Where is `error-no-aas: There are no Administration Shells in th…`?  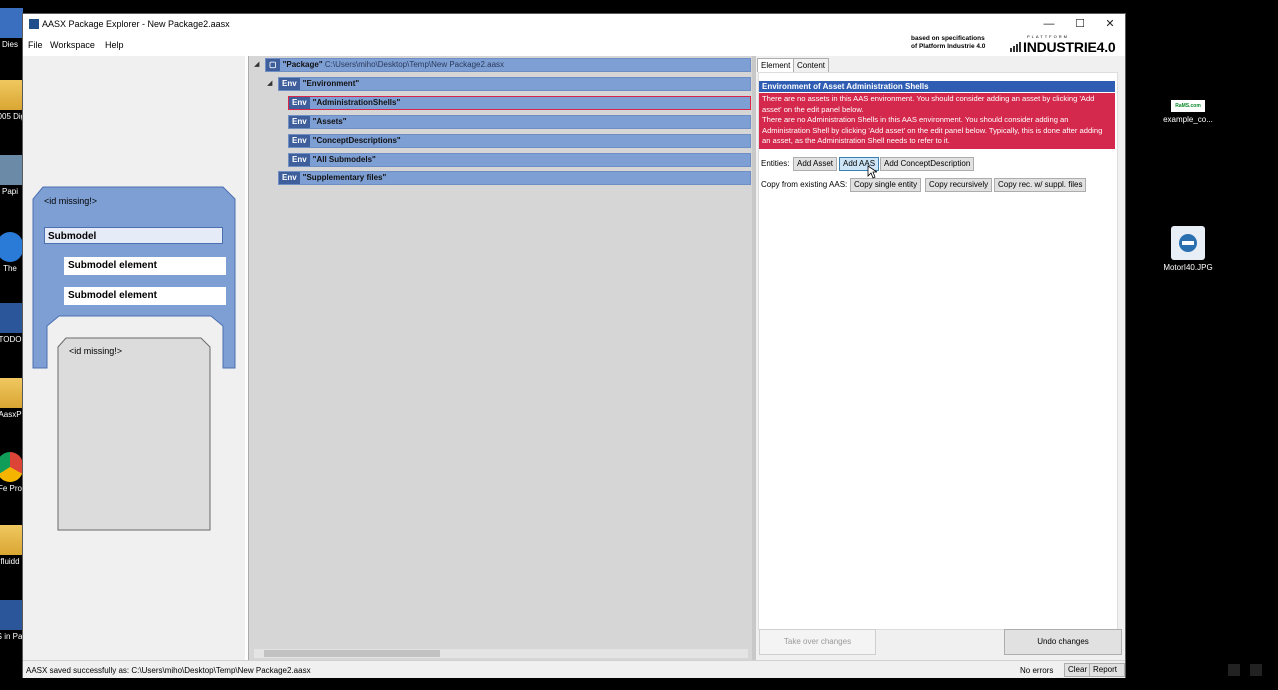
error-no-aas: There are no Administration Shells in th… is located at coordinates (932, 130).